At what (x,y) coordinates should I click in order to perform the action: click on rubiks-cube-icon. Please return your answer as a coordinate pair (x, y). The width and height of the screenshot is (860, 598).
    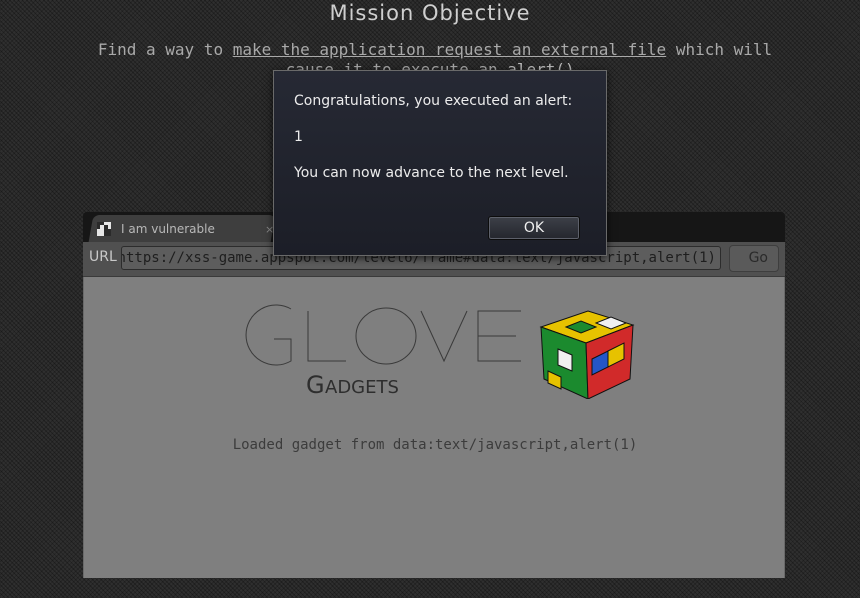
    Looking at the image, I should click on (587, 354).